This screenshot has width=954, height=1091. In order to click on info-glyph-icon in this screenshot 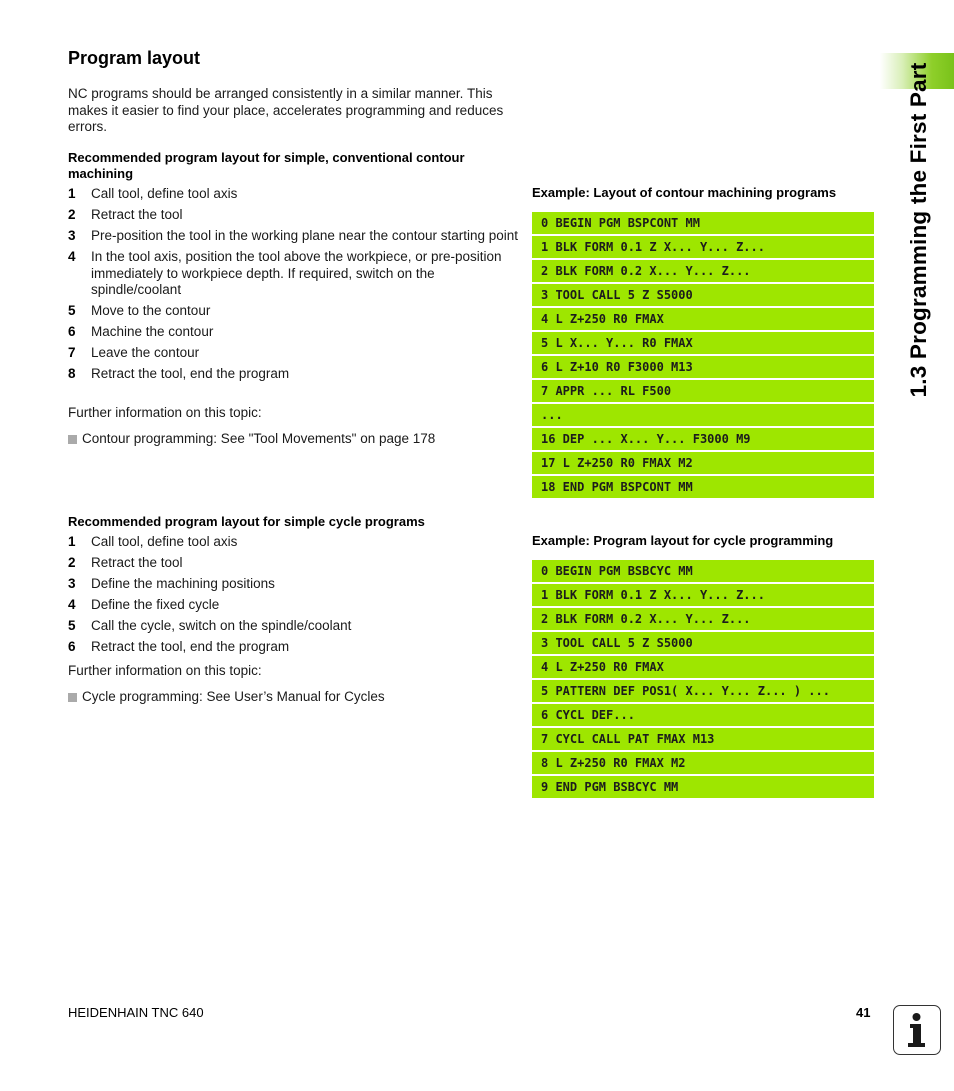, I will do `click(916, 1030)`.